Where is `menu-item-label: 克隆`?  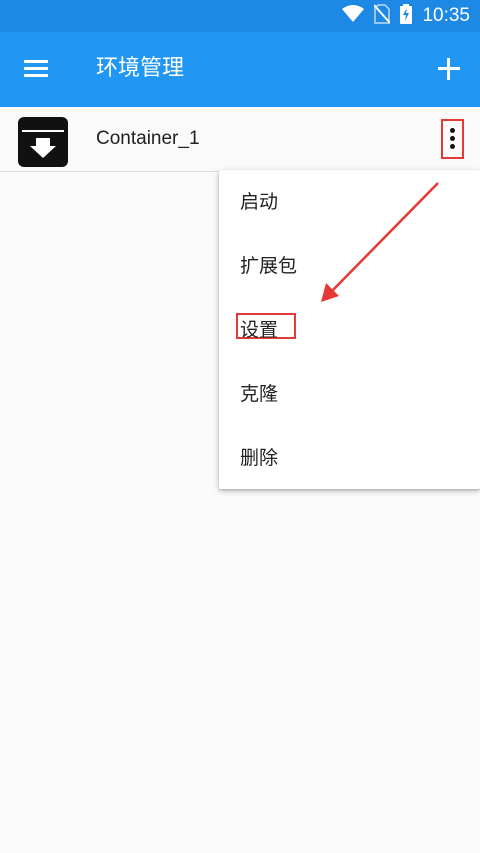 menu-item-label: 克隆 is located at coordinates (259, 394).